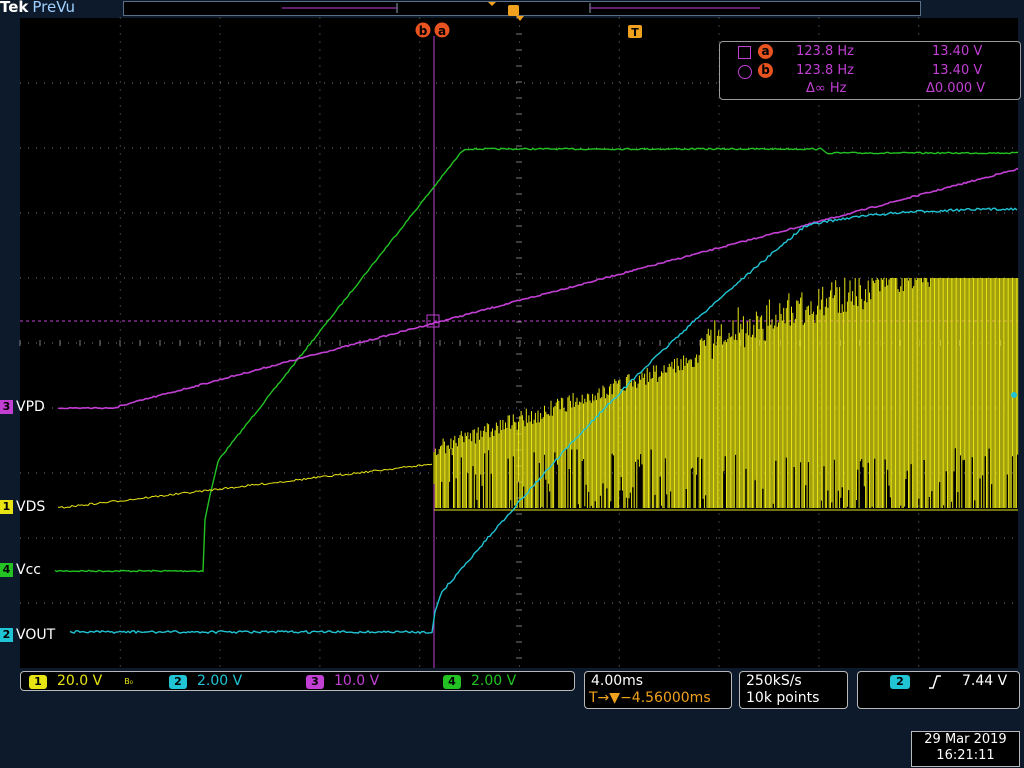 This screenshot has height=768, width=1024. Describe the element at coordinates (36, 635) in the screenshot. I see `channel-name: VOUT` at that location.